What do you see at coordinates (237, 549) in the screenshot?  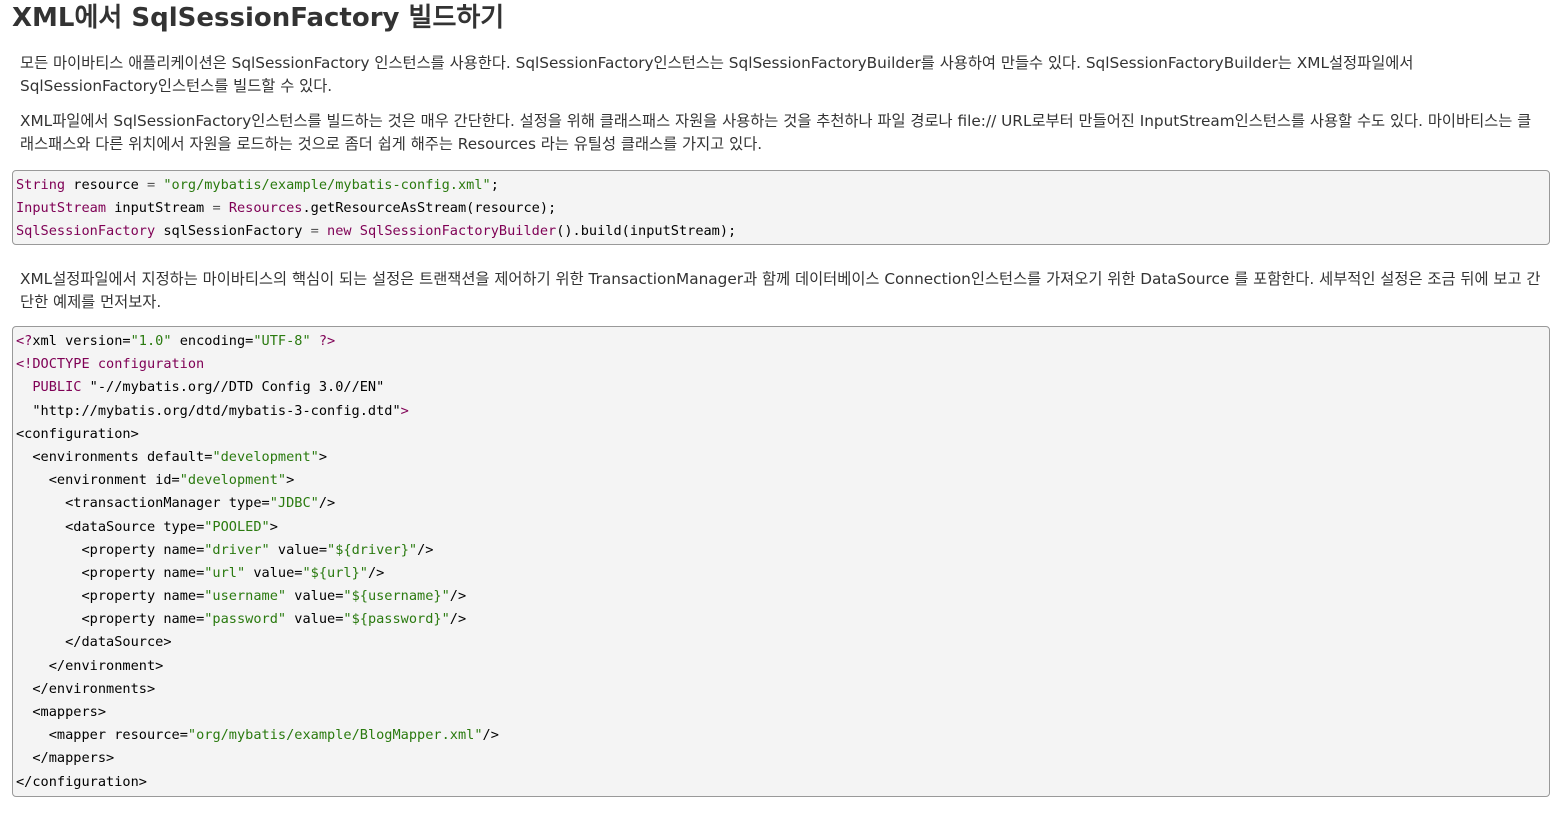 I see `code-token: "driver"` at bounding box center [237, 549].